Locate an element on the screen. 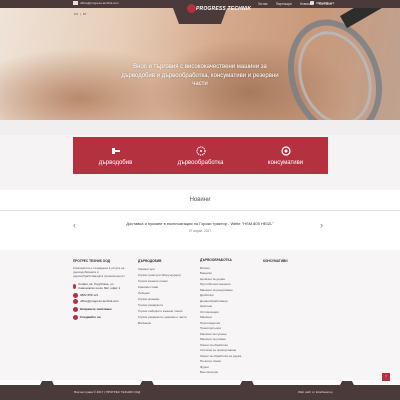 This screenshot has height=400, width=400. location-icon is located at coordinates (75, 286).